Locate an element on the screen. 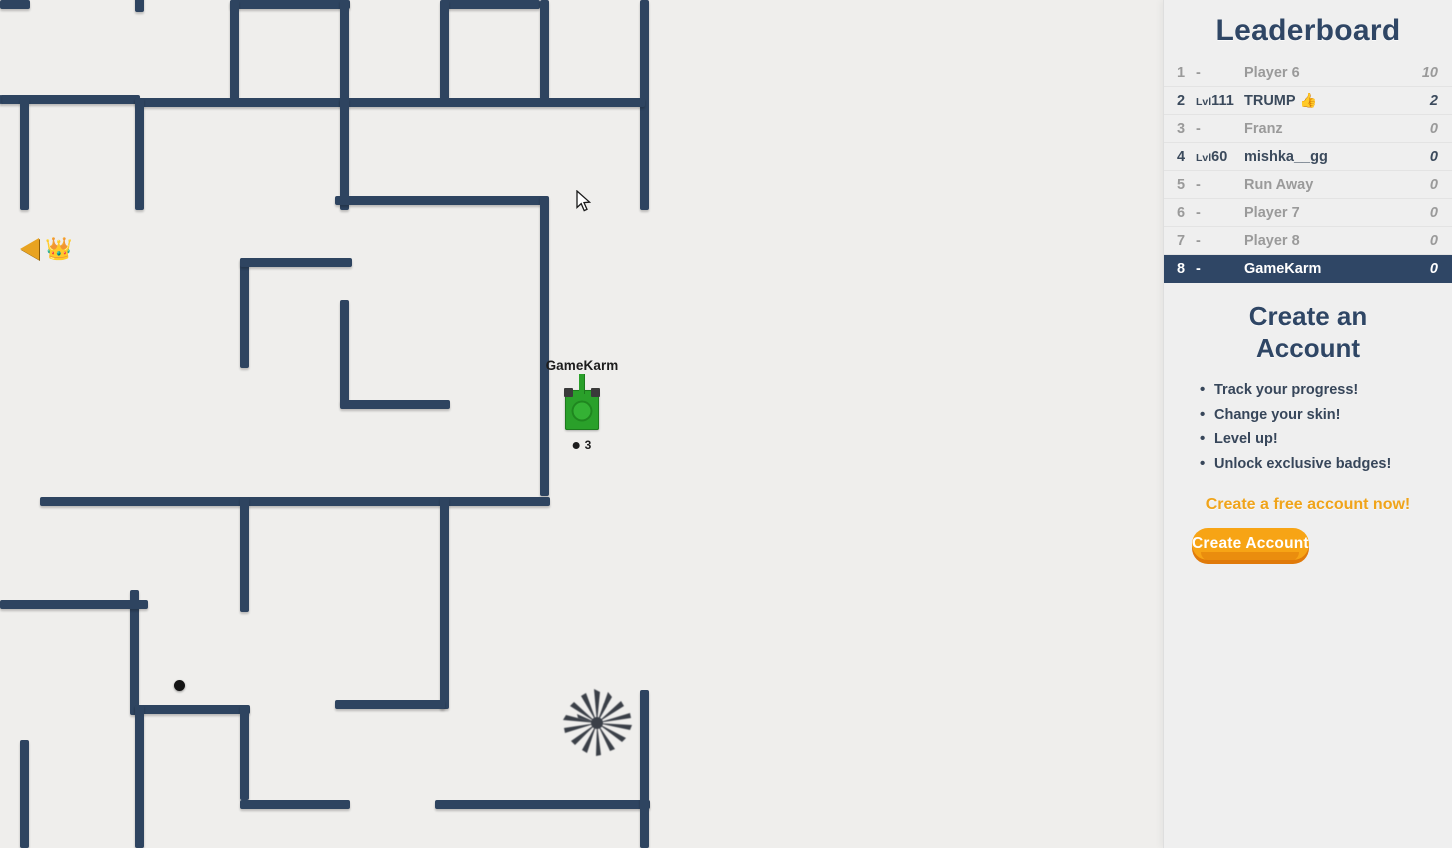  create-account-button: Create Account is located at coordinates (1250, 544).